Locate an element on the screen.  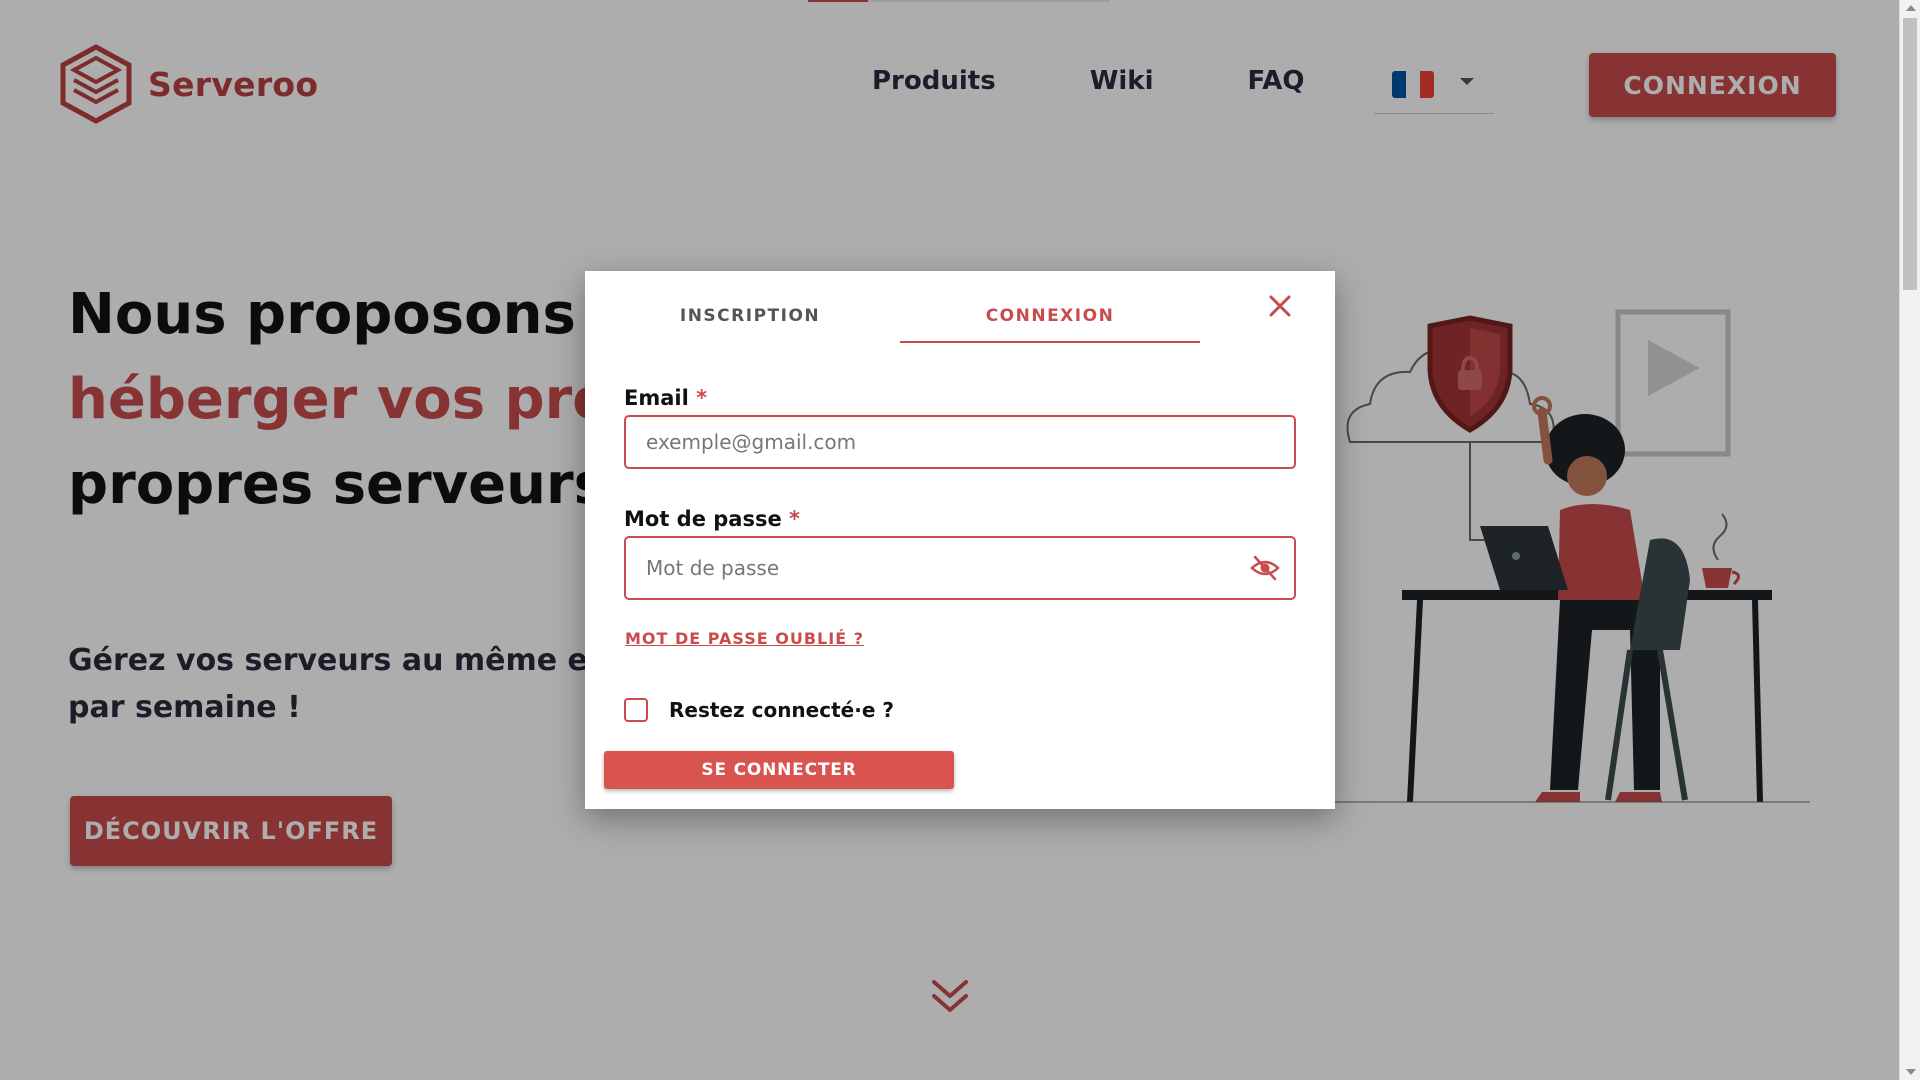
email-input is located at coordinates (960, 442).